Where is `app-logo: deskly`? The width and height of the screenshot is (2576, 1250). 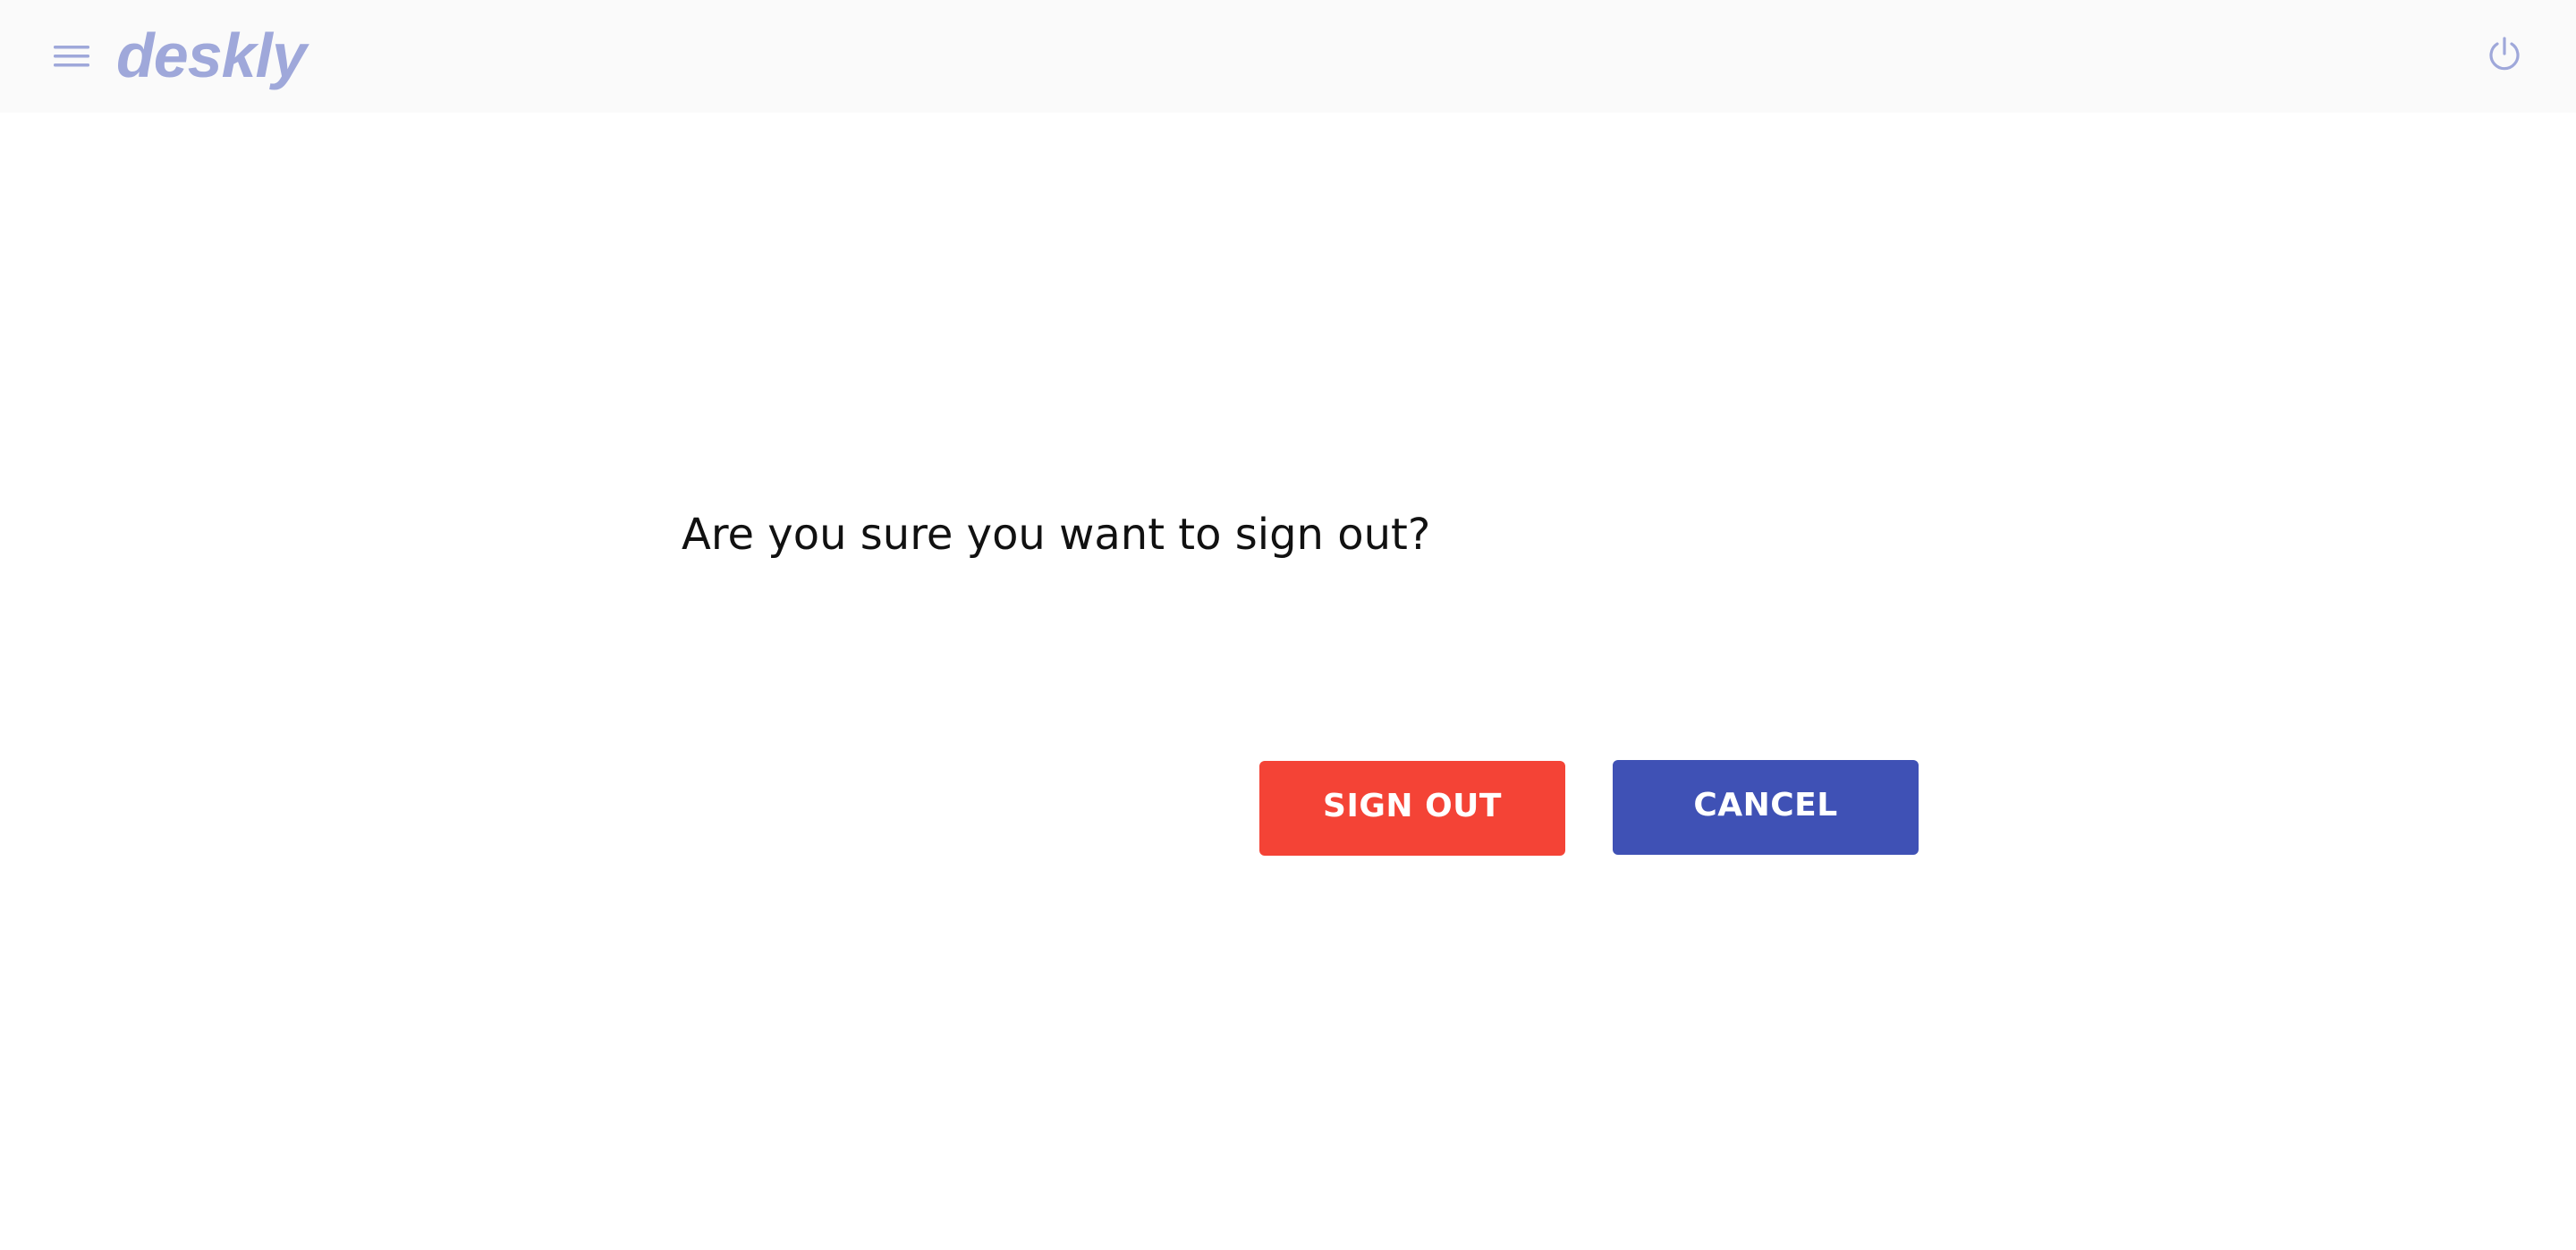
app-logo: deskly is located at coordinates (211, 56).